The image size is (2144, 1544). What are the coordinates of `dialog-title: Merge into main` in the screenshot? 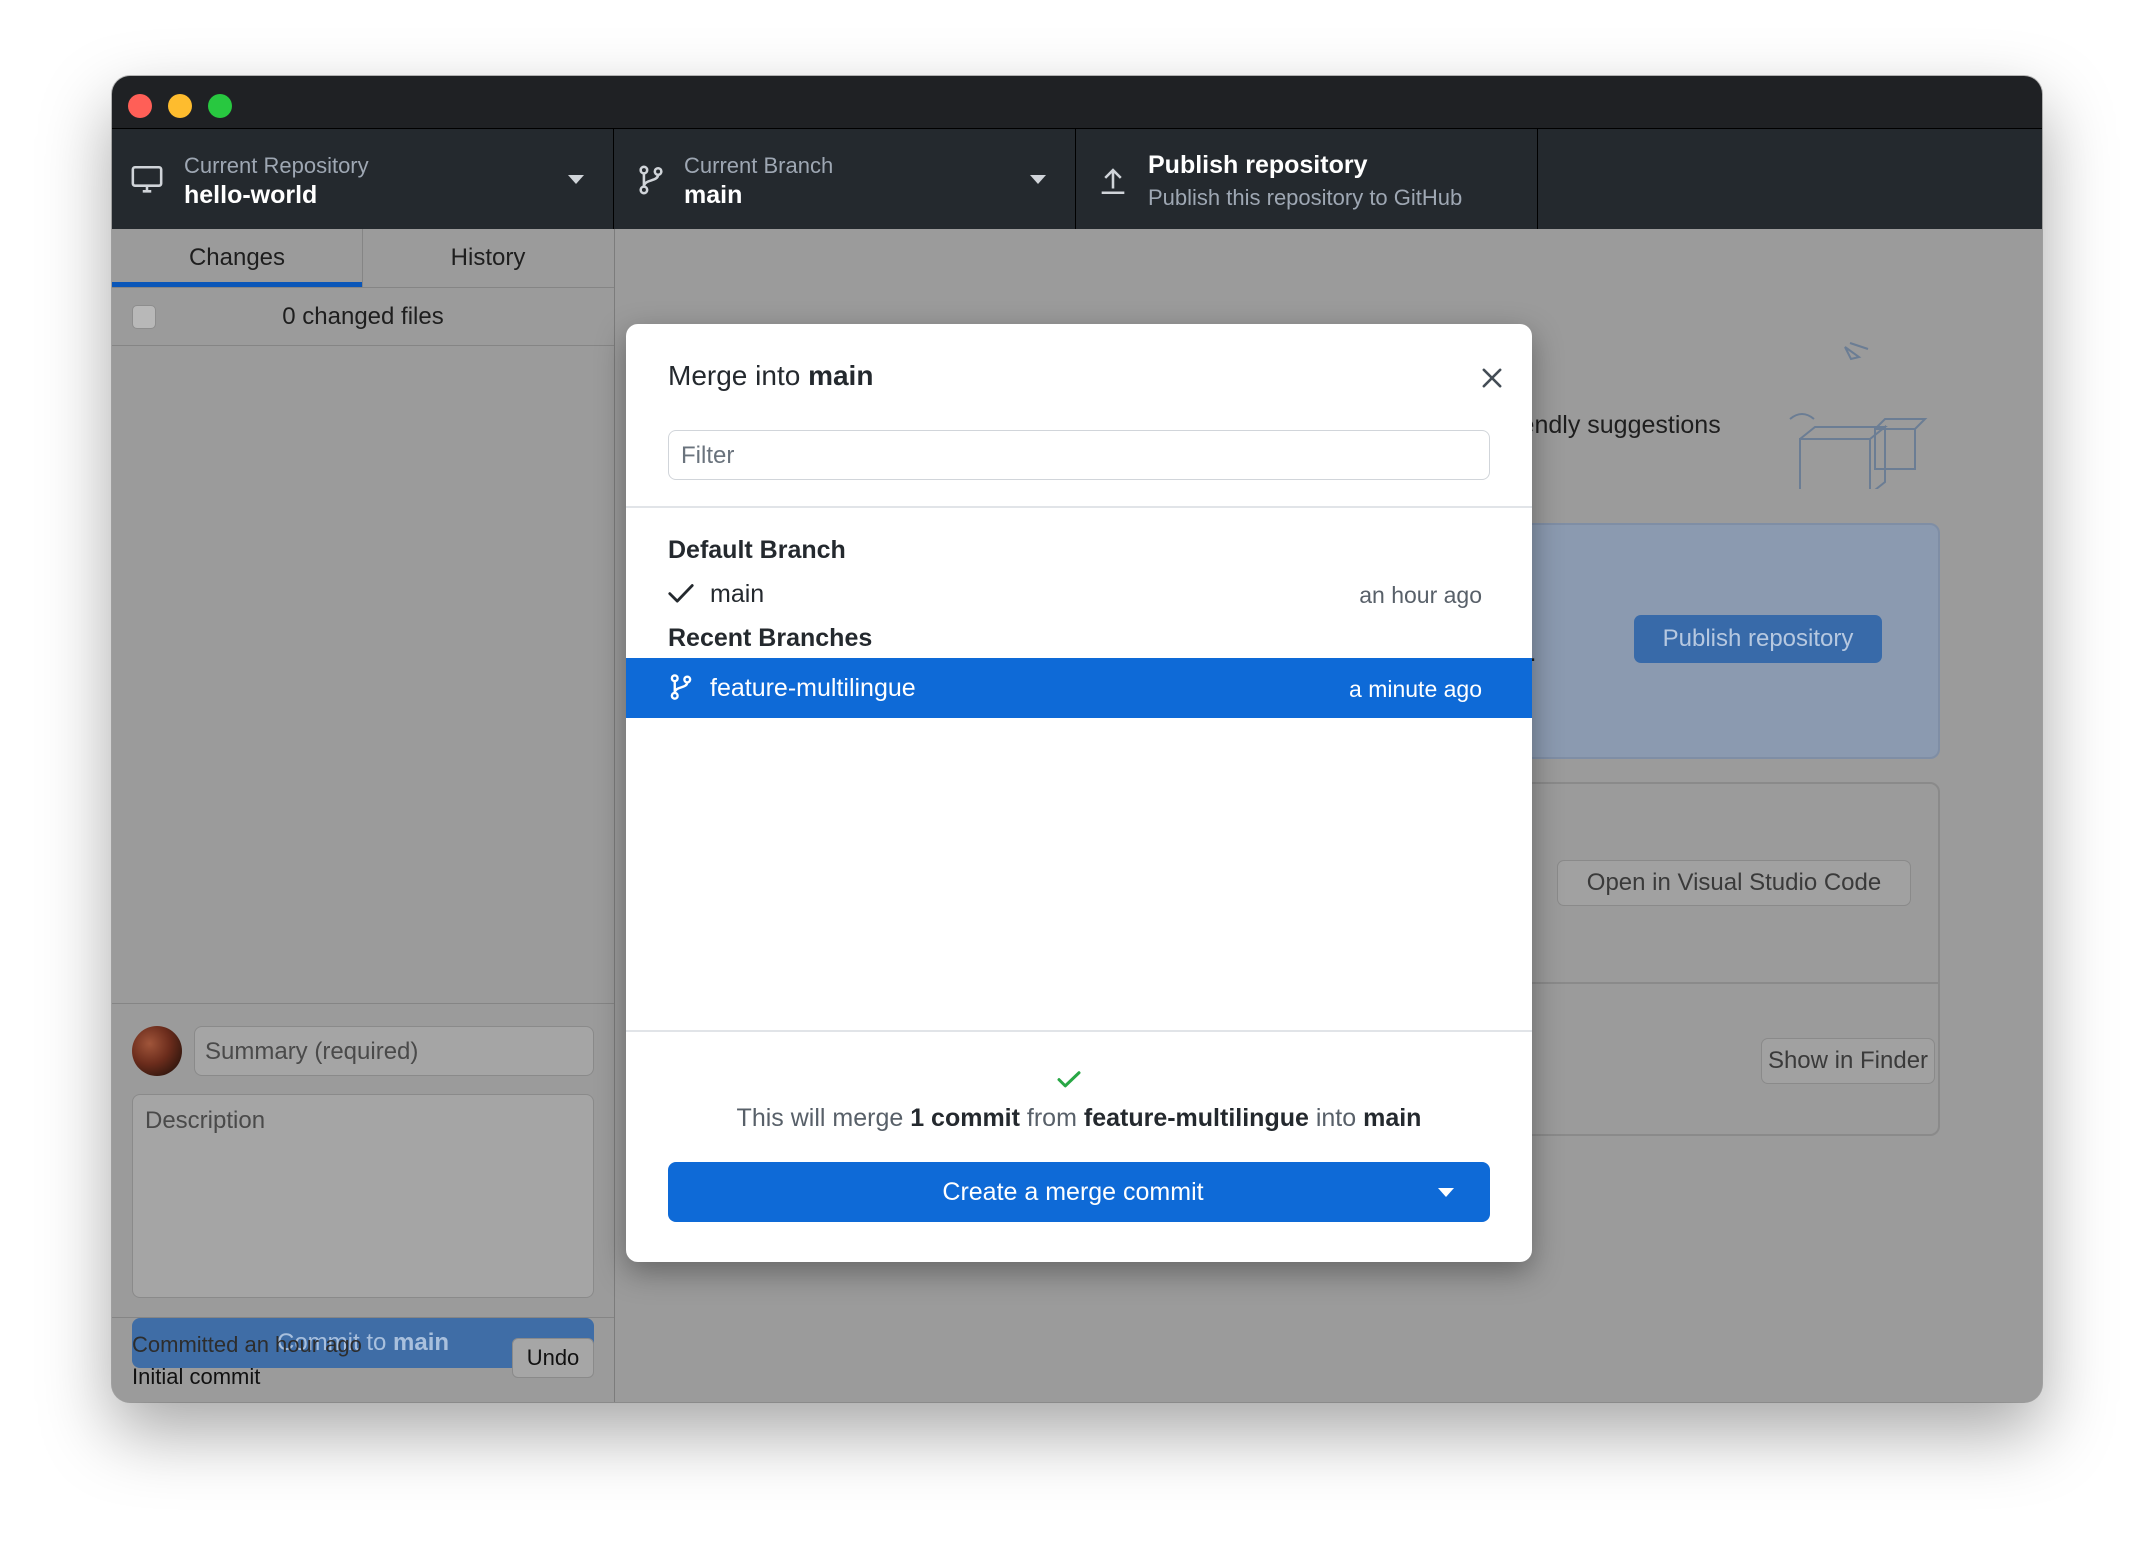 It's located at (770, 376).